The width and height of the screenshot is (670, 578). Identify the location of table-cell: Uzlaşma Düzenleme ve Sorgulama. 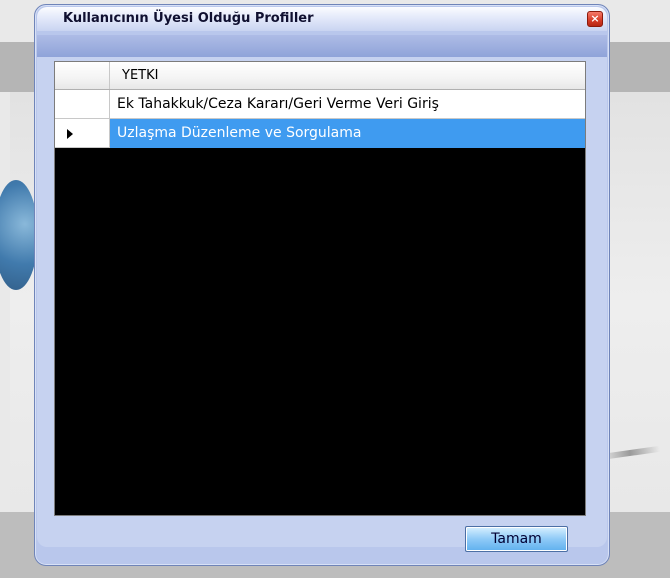
(347, 133).